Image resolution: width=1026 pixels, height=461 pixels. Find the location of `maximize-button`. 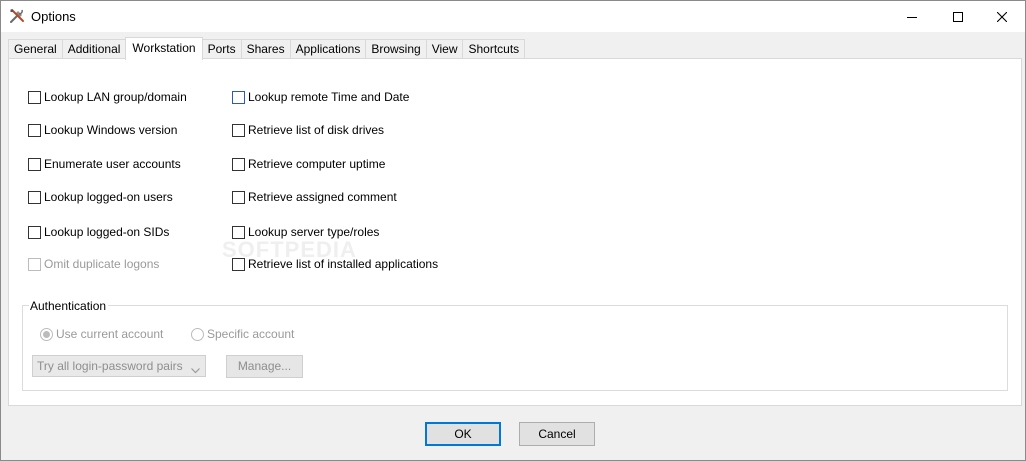

maximize-button is located at coordinates (958, 16).